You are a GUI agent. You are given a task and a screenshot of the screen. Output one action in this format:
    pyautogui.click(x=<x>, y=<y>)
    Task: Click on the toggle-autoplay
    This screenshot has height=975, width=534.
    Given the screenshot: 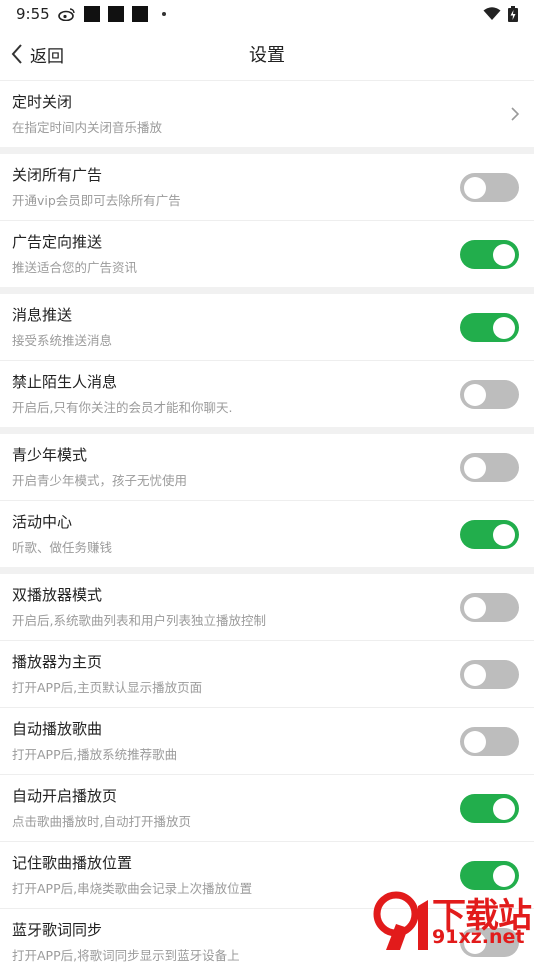 What is the action you would take?
    pyautogui.click(x=489, y=741)
    